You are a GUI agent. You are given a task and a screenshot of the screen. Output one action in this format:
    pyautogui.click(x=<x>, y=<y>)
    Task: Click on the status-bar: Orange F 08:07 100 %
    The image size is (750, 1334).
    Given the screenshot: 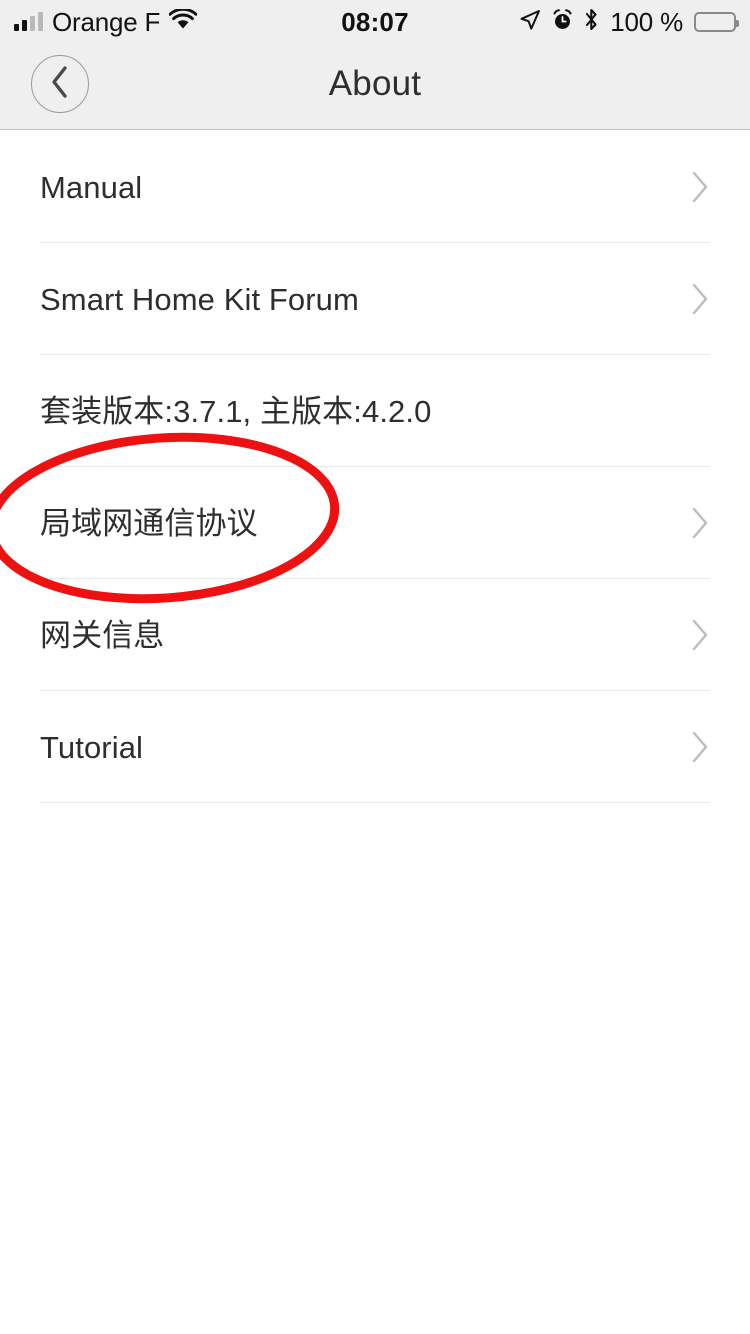 What is the action you would take?
    pyautogui.click(x=375, y=22)
    